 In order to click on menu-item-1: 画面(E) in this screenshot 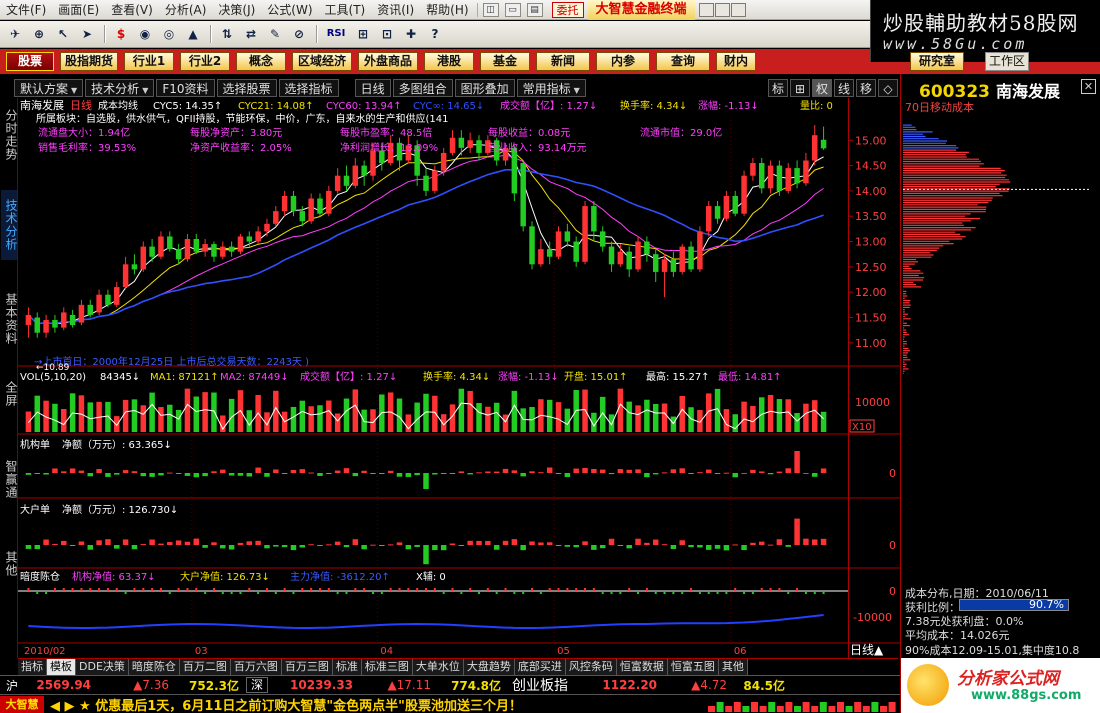, I will do `click(78, 10)`.